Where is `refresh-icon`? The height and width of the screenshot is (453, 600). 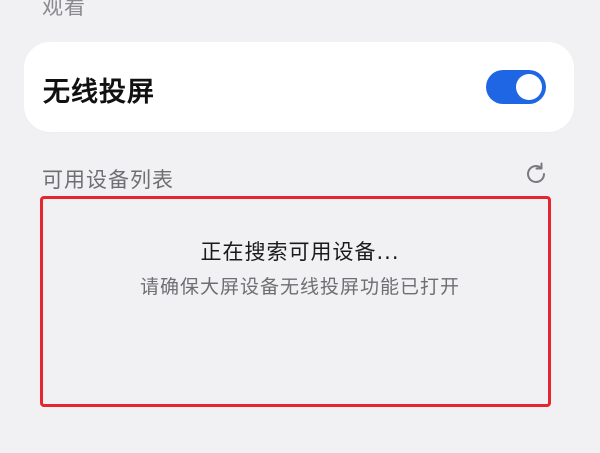
refresh-icon is located at coordinates (536, 174).